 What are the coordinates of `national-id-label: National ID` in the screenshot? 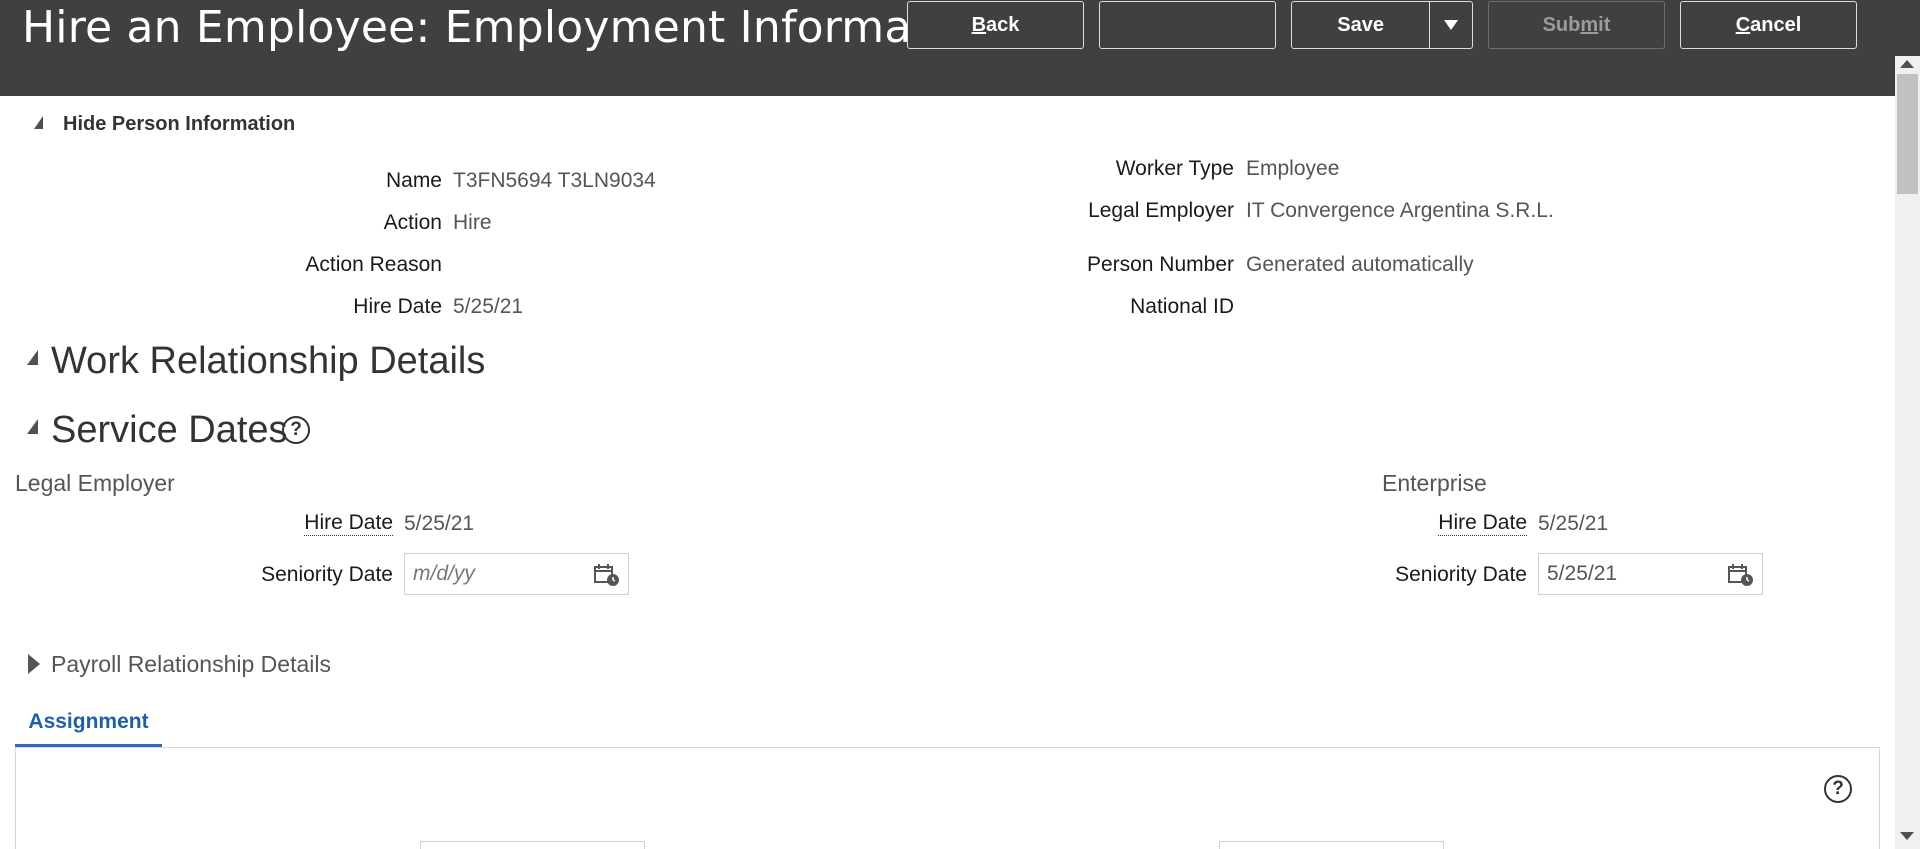 It's located at (1182, 306).